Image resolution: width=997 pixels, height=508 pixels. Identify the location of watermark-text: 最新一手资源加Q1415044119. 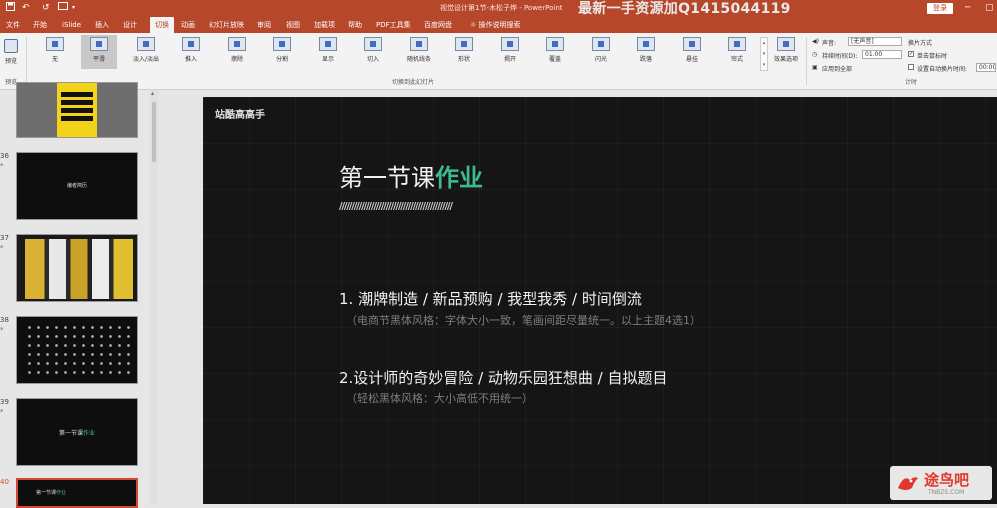
(684, 9).